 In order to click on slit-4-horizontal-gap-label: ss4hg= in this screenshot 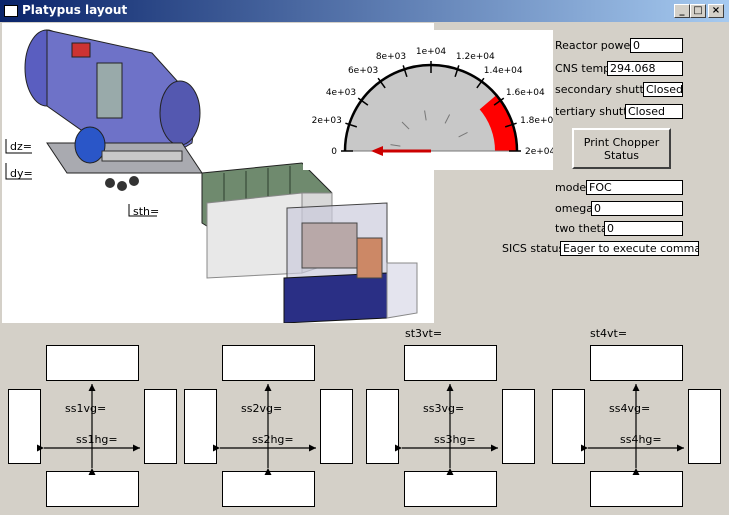, I will do `click(641, 439)`.